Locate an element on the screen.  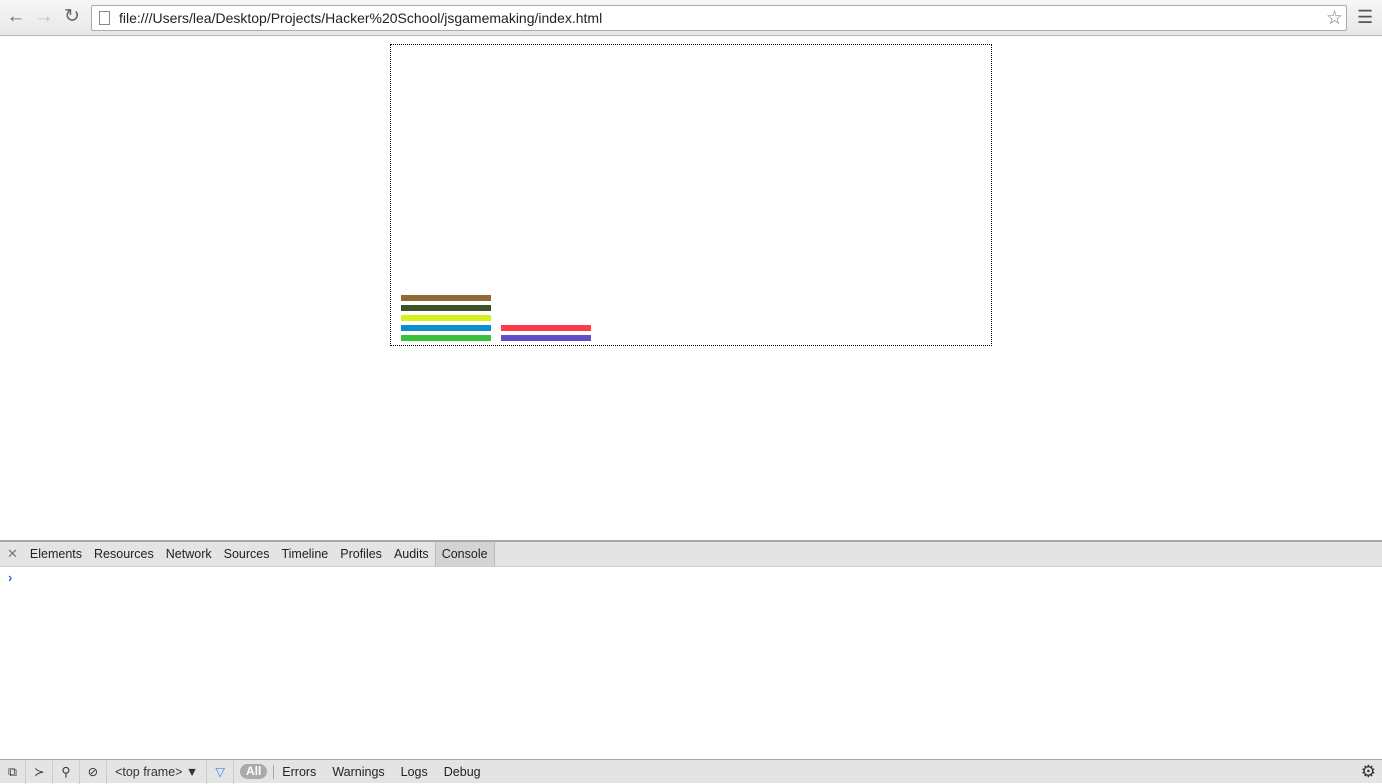
forward-icon: → is located at coordinates (44, 17).